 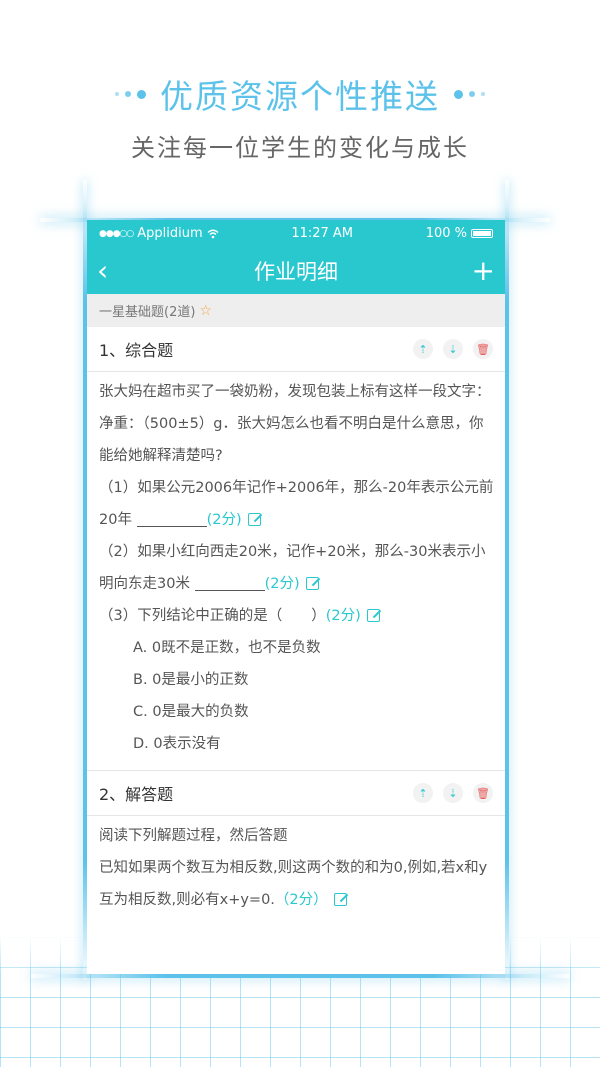 What do you see at coordinates (115, 520) in the screenshot?
I see `sub-question-text: 20年` at bounding box center [115, 520].